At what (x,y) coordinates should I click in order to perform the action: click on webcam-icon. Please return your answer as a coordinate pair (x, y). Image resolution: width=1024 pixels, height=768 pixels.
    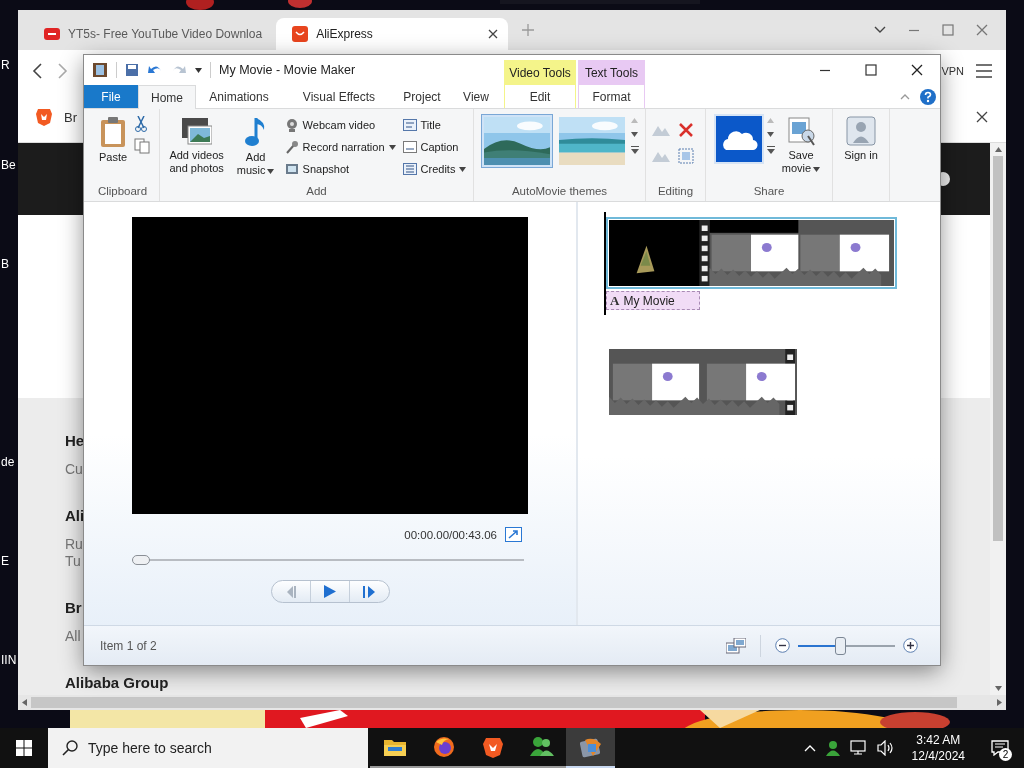
    Looking at the image, I should click on (291, 125).